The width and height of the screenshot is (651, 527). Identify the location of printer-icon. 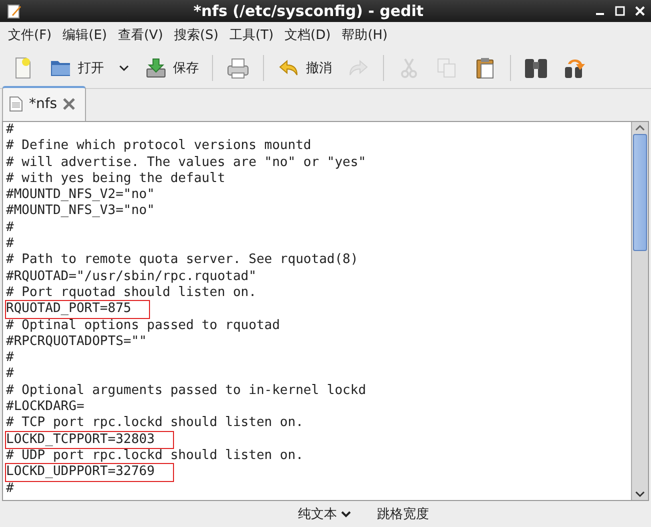
(238, 68).